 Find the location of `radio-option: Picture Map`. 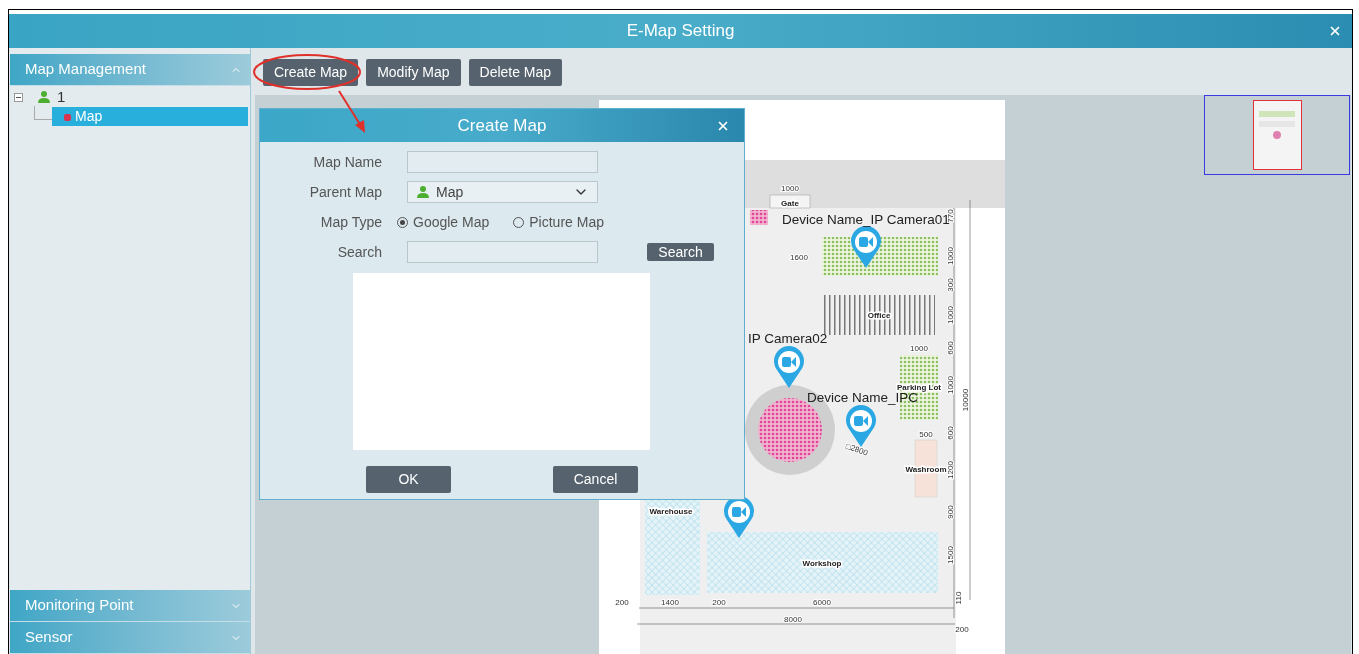

radio-option: Picture Map is located at coordinates (558, 222).